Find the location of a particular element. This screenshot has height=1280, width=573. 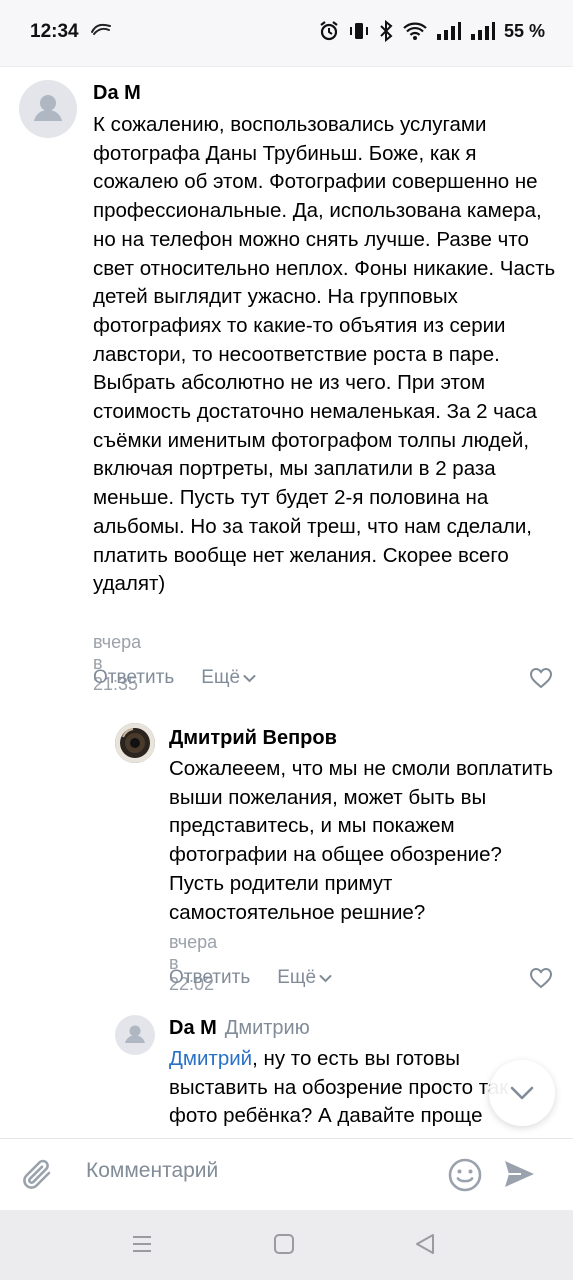

attach-button is located at coordinates (39, 1177).